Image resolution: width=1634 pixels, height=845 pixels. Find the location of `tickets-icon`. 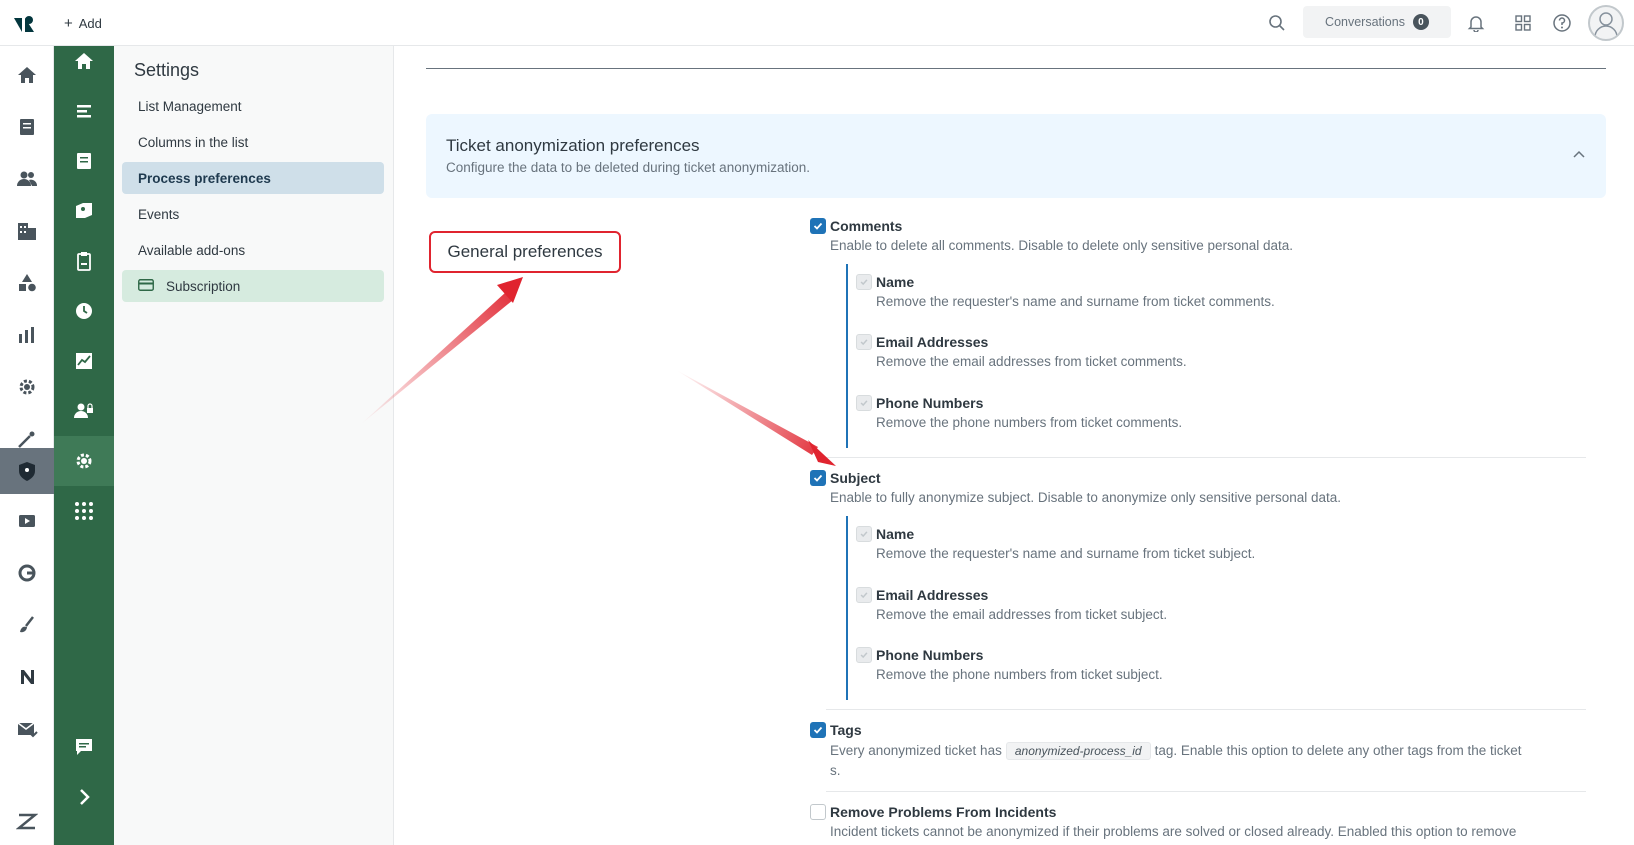

tickets-icon is located at coordinates (27, 127).